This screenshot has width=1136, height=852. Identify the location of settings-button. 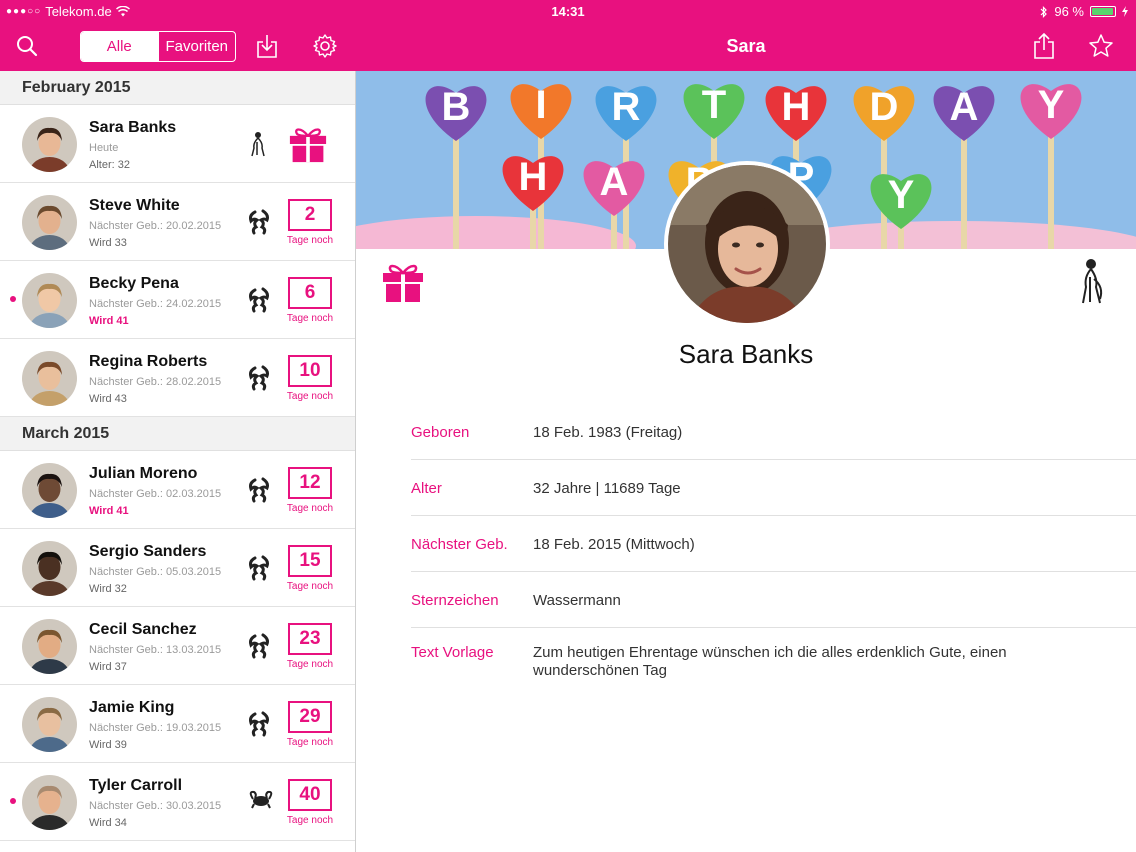
(325, 46).